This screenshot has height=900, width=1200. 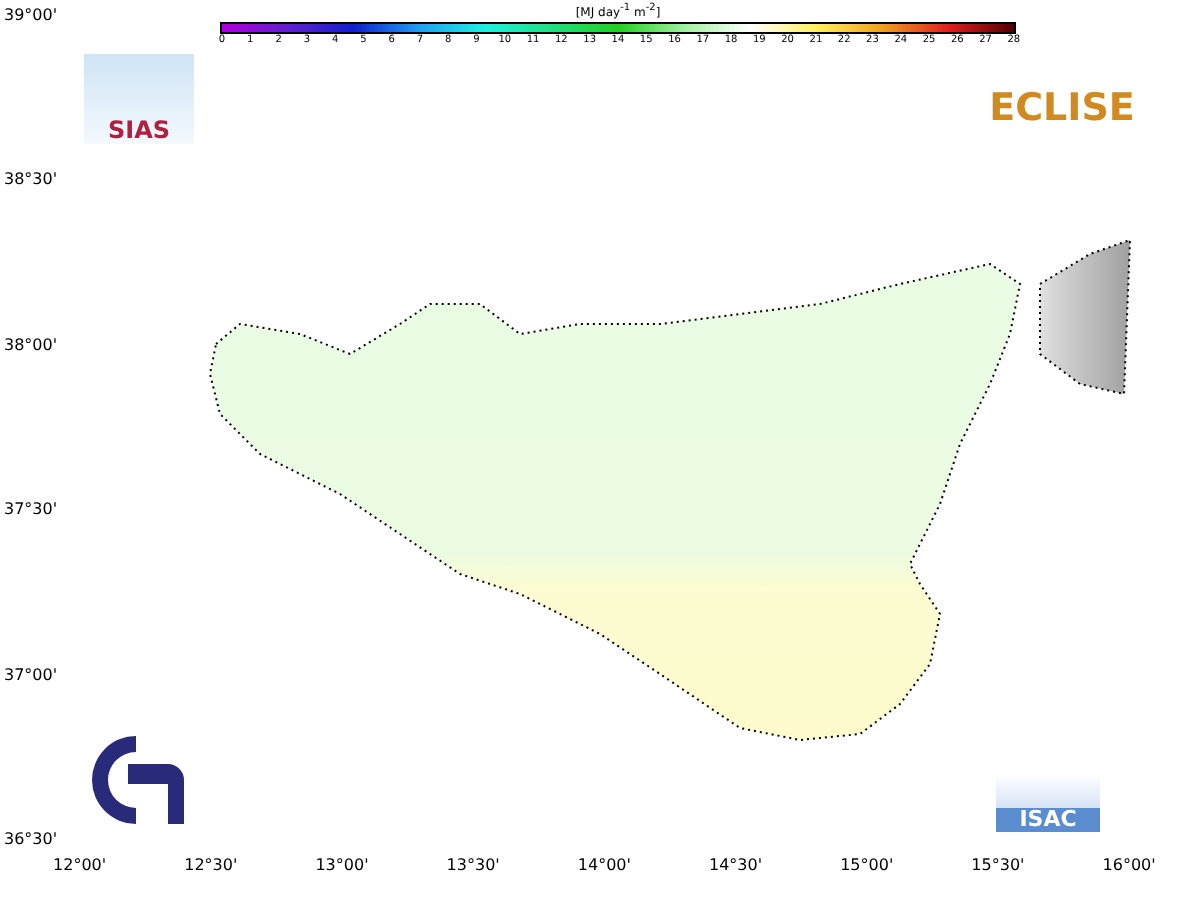 I want to click on latitude-label: 39°00', so click(x=32, y=15).